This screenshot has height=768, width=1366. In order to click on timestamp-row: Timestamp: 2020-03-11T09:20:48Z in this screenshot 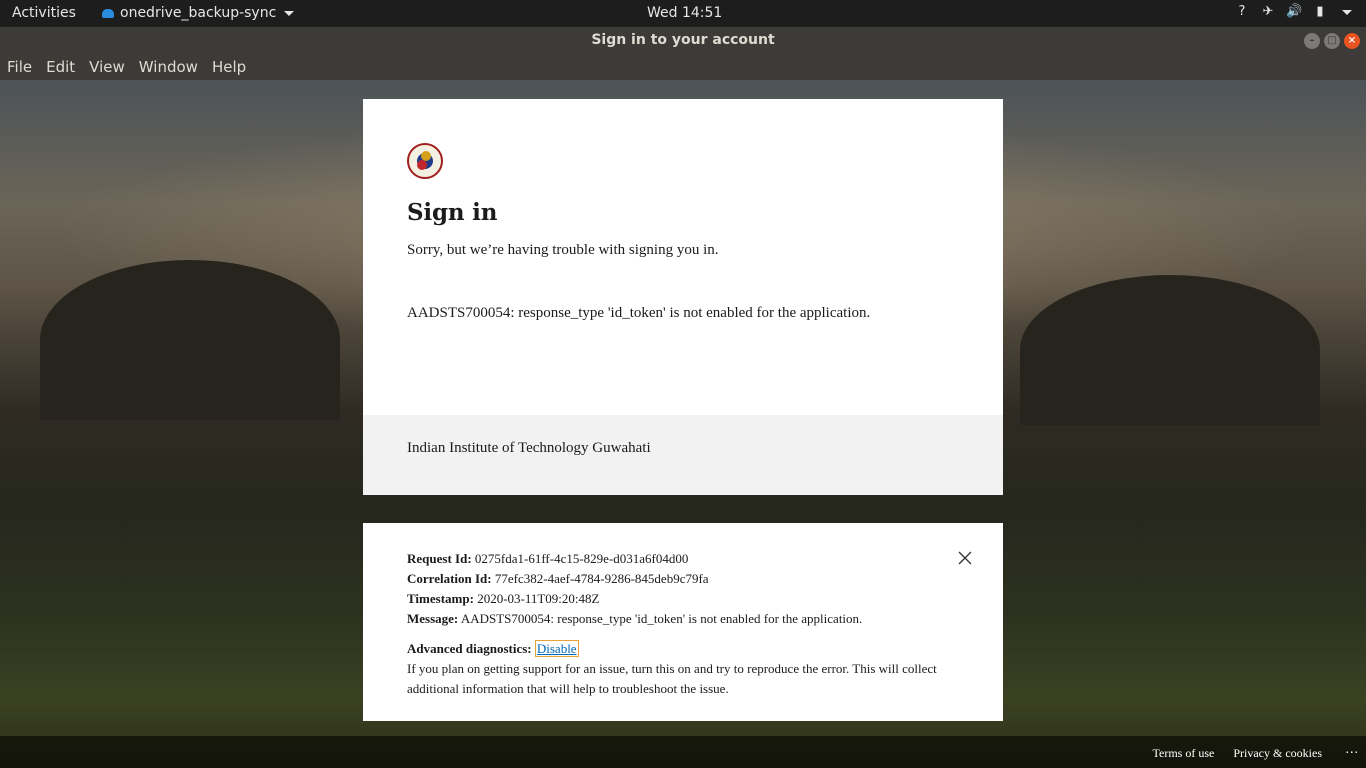, I will do `click(683, 599)`.